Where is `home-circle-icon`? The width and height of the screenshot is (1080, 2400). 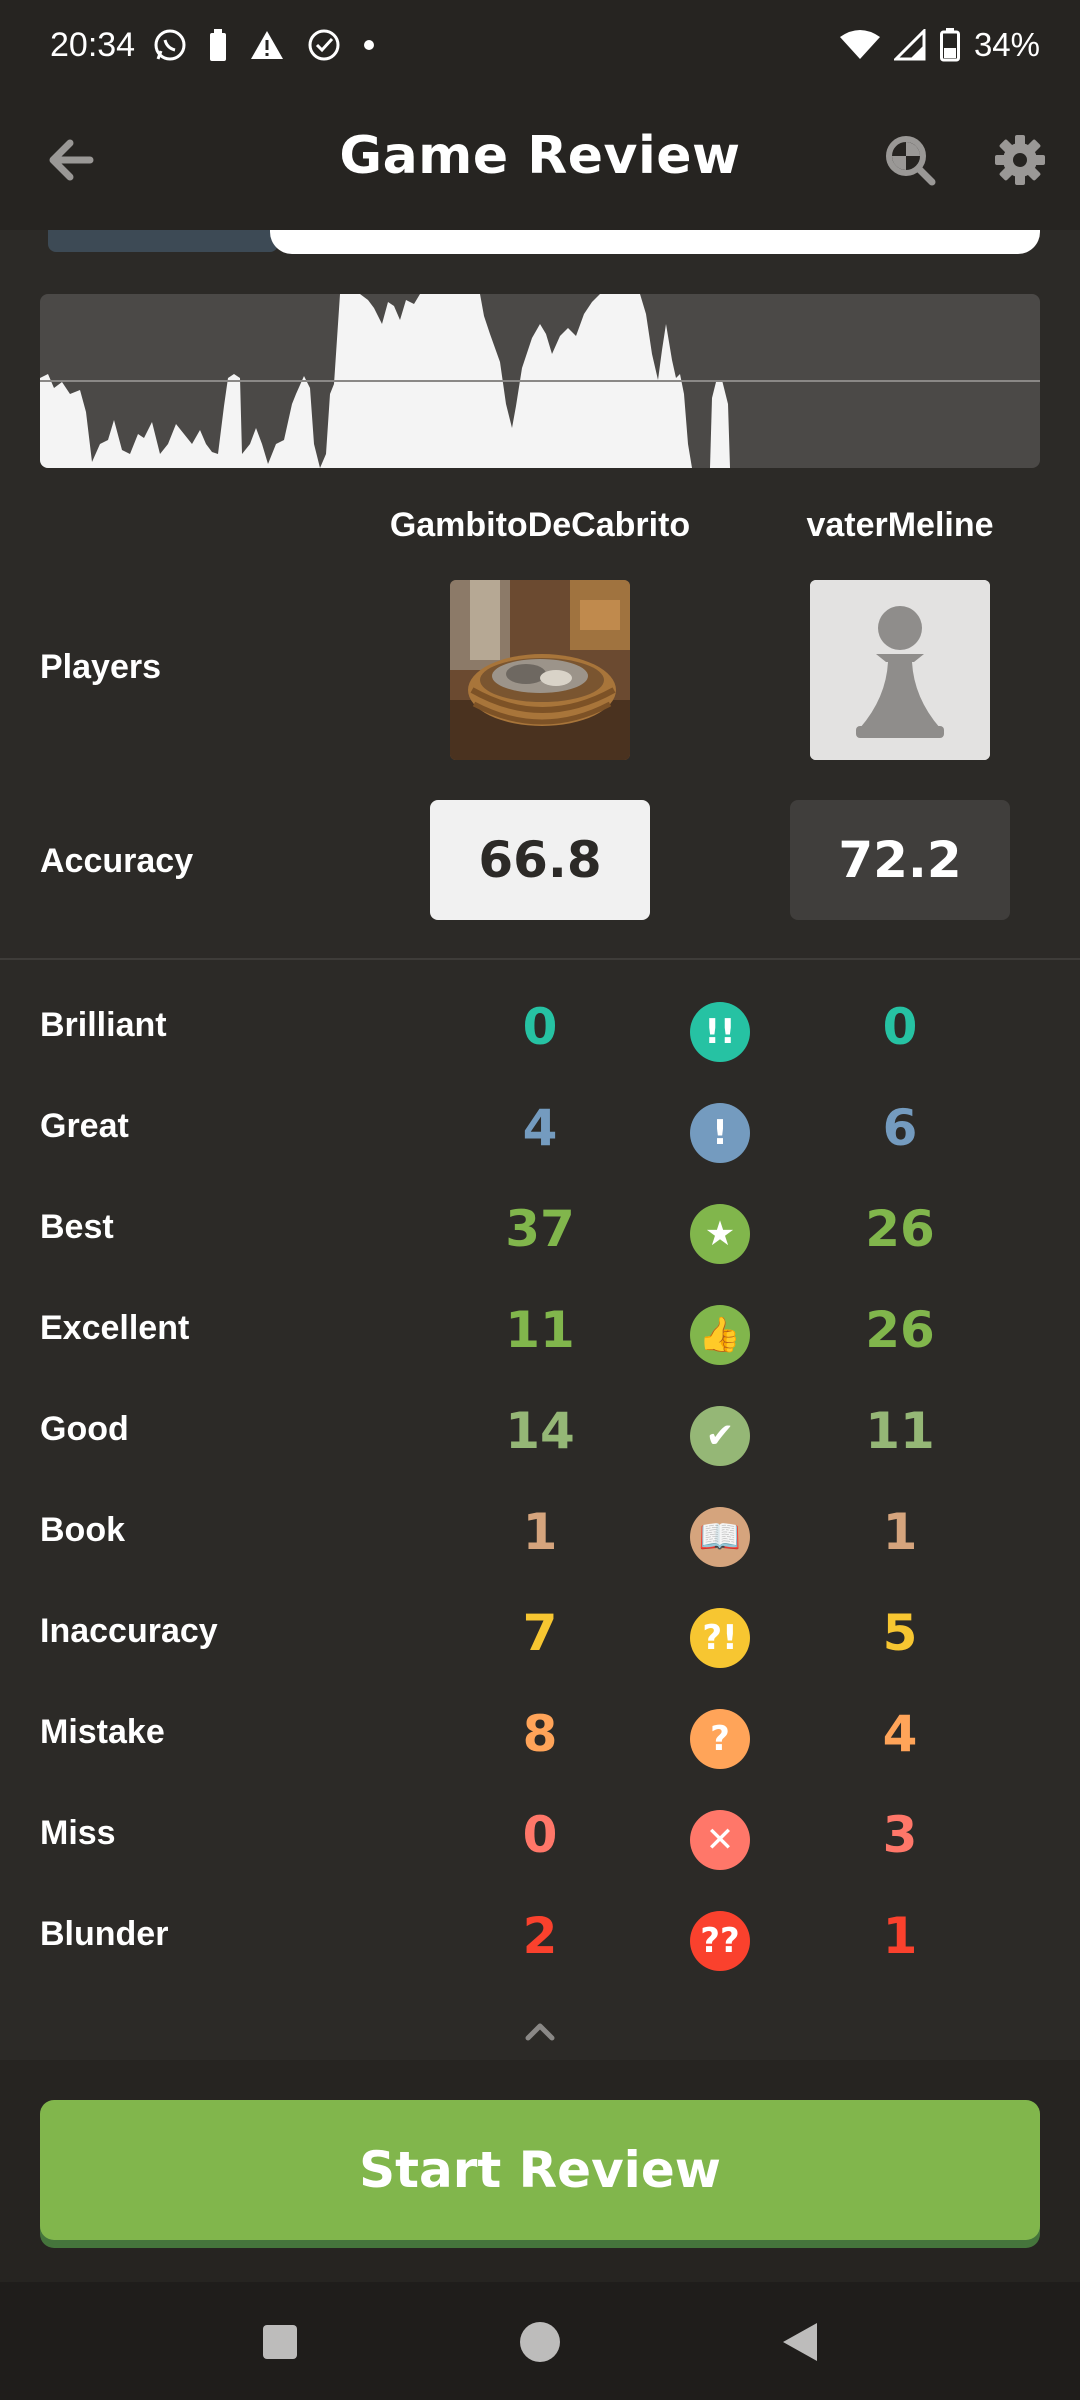
home-circle-icon is located at coordinates (540, 2342).